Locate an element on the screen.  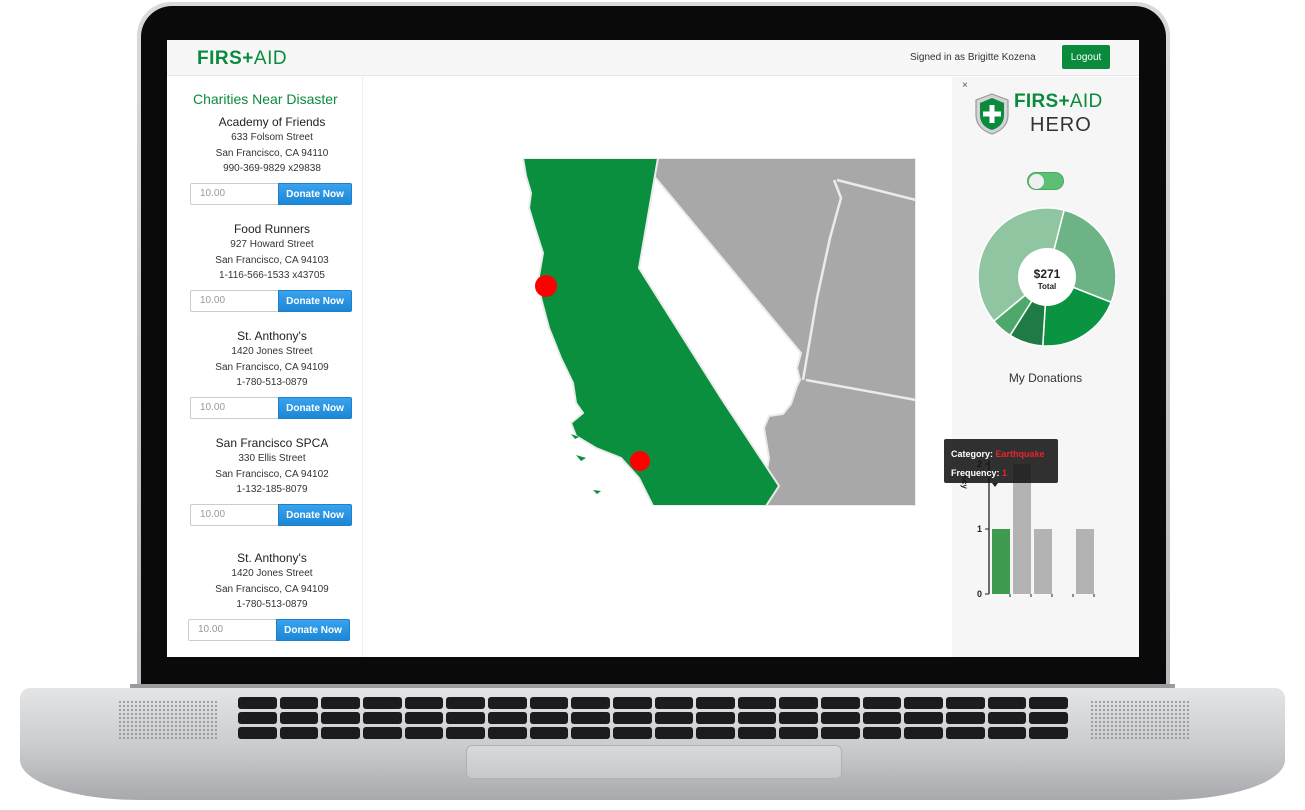
left-speaker-grille is located at coordinates (168, 720).